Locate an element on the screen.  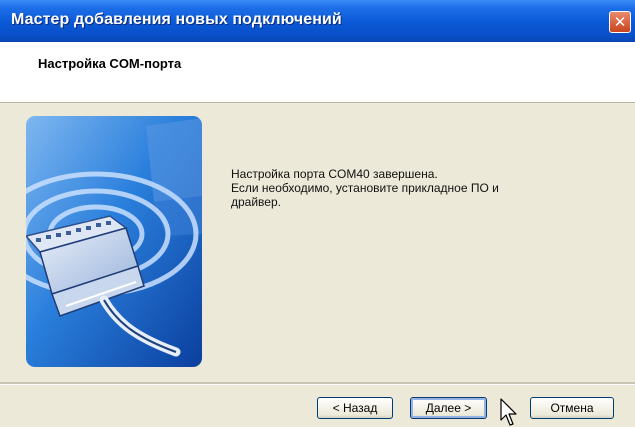
close-icon: ✕ is located at coordinates (620, 22).